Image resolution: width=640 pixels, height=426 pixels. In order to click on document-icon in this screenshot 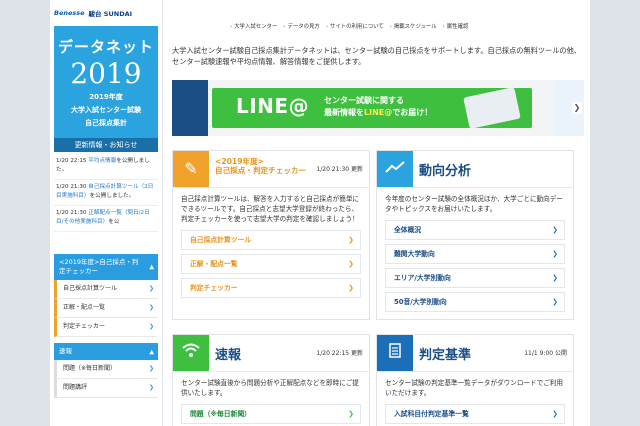, I will do `click(395, 353)`.